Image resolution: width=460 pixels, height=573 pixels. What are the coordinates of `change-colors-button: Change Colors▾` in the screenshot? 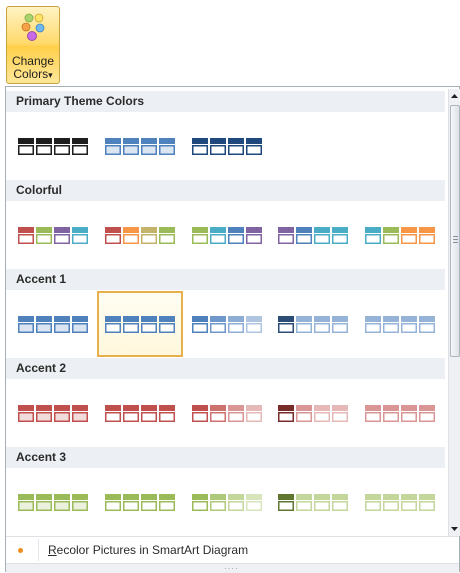 It's located at (33, 45).